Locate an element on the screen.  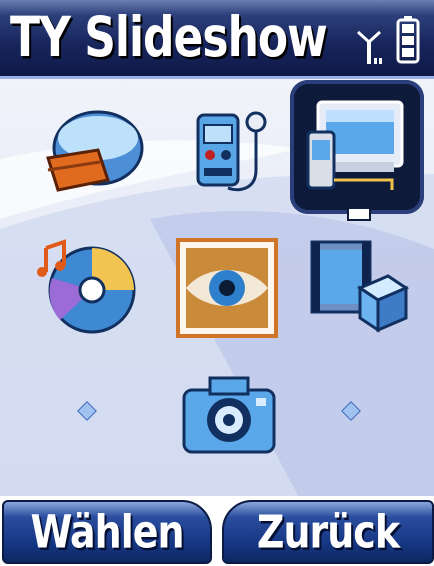
selection-tab is located at coordinates (359, 214).